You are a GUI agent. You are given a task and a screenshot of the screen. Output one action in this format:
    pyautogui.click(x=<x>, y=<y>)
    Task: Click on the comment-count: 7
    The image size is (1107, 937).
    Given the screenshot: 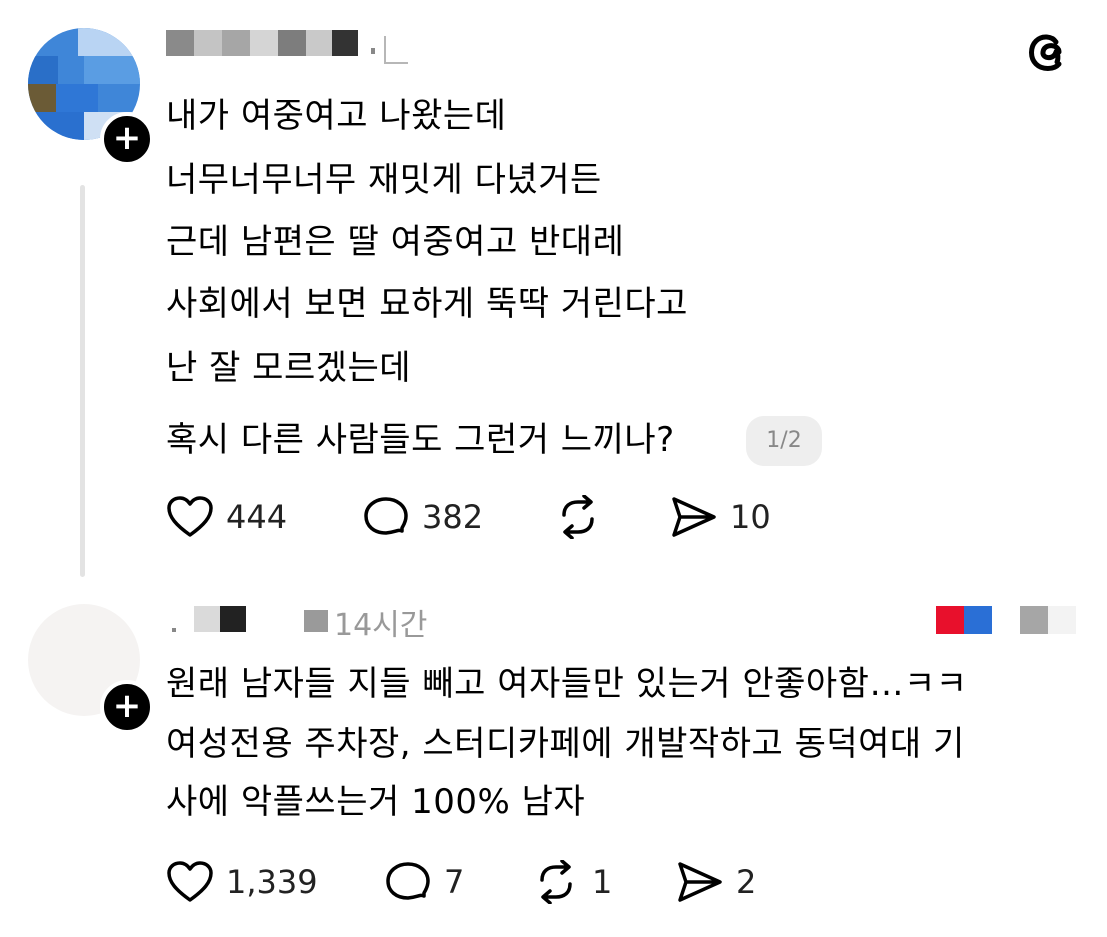 What is the action you would take?
    pyautogui.click(x=454, y=882)
    